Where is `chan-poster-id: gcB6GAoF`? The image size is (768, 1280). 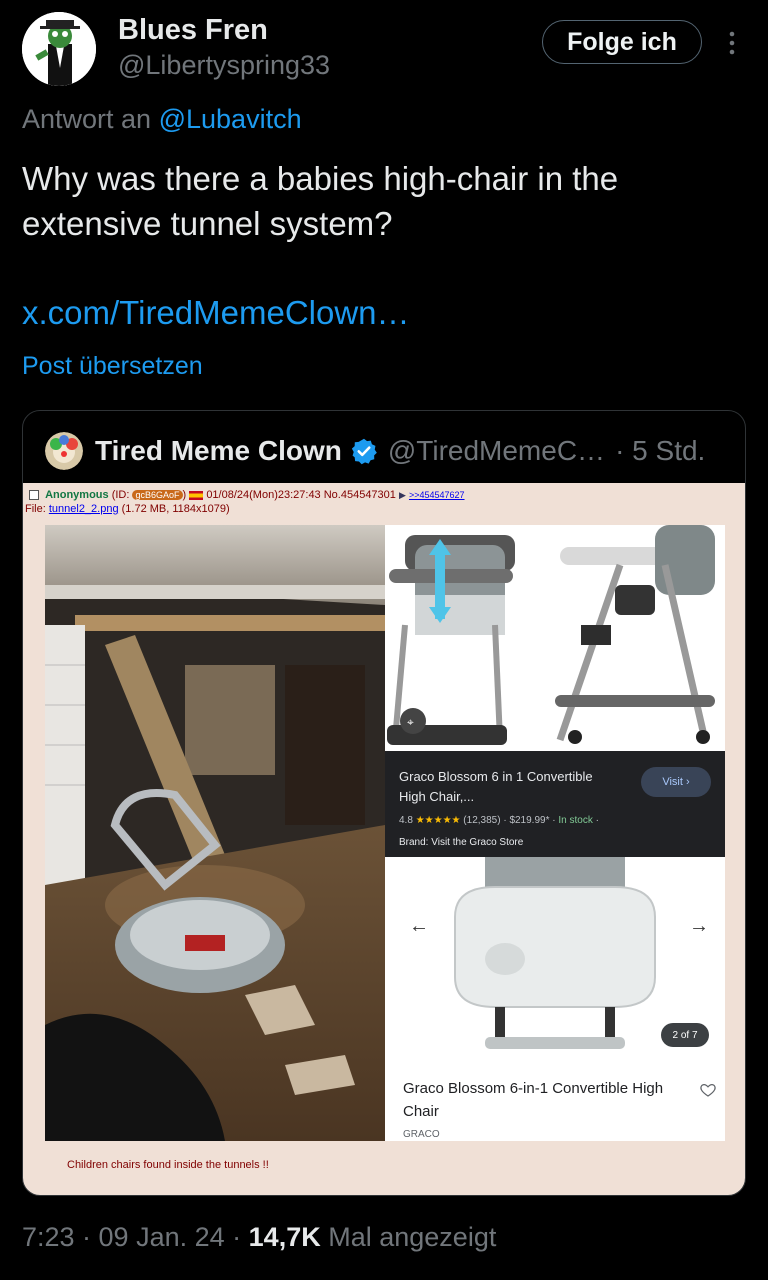 chan-poster-id: gcB6GAoF is located at coordinates (157, 495).